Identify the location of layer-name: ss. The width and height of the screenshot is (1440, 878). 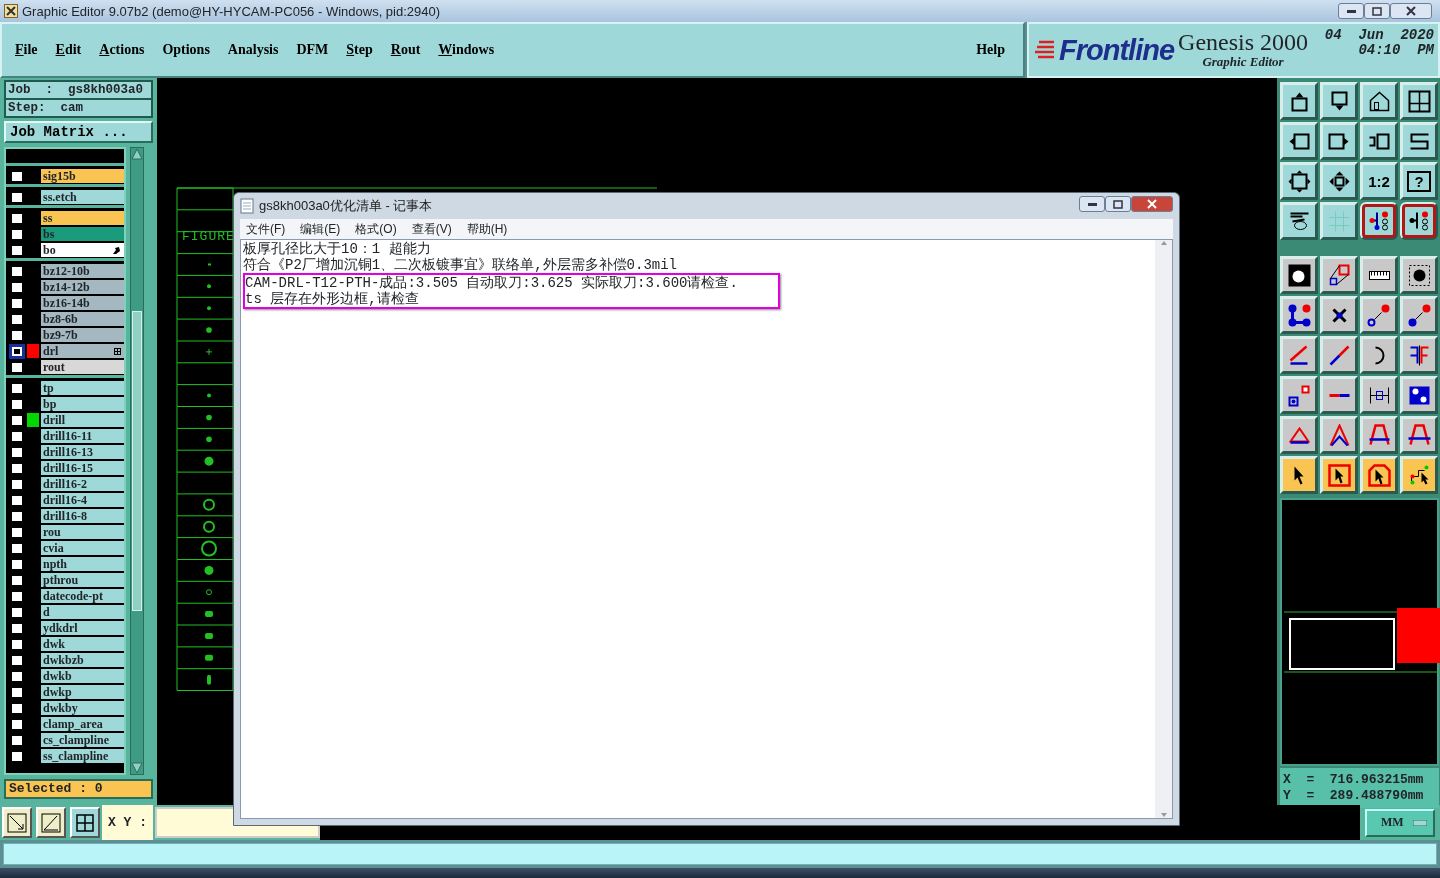
(82, 218).